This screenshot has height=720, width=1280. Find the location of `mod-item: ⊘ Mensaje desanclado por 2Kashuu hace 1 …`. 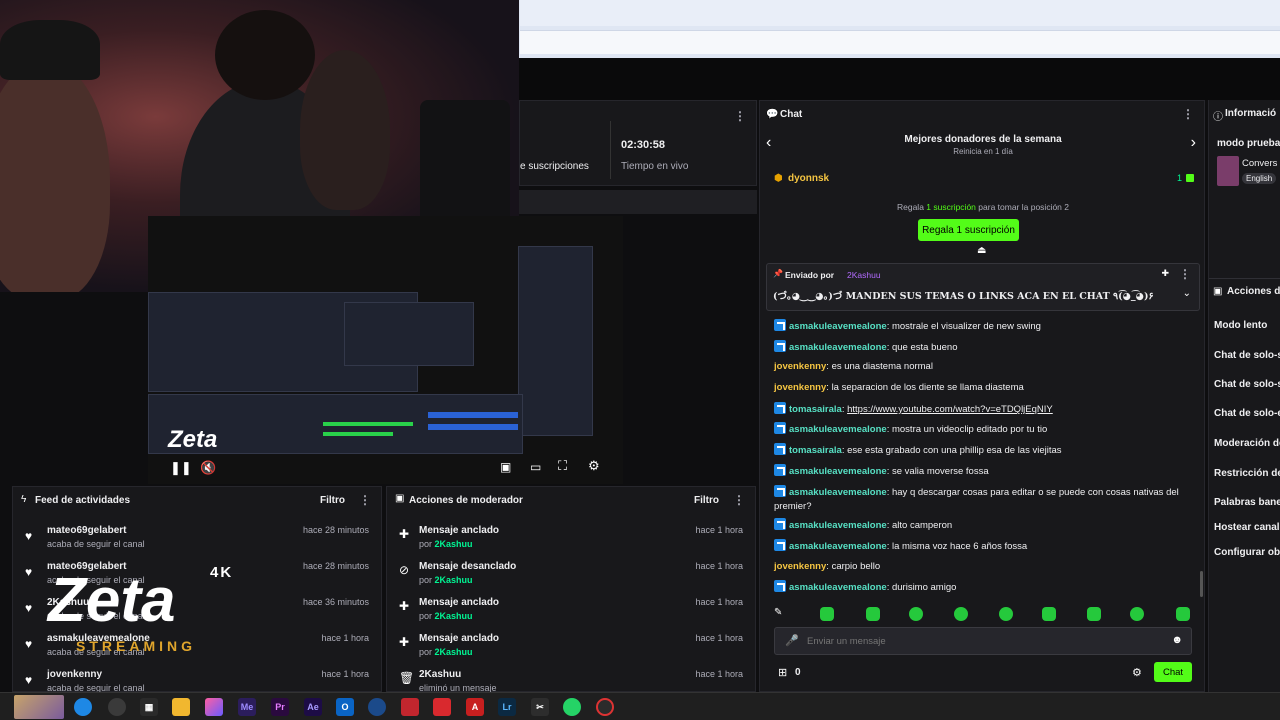

mod-item: ⊘ Mensaje desanclado por 2Kashuu hace 1 … is located at coordinates (574, 577).